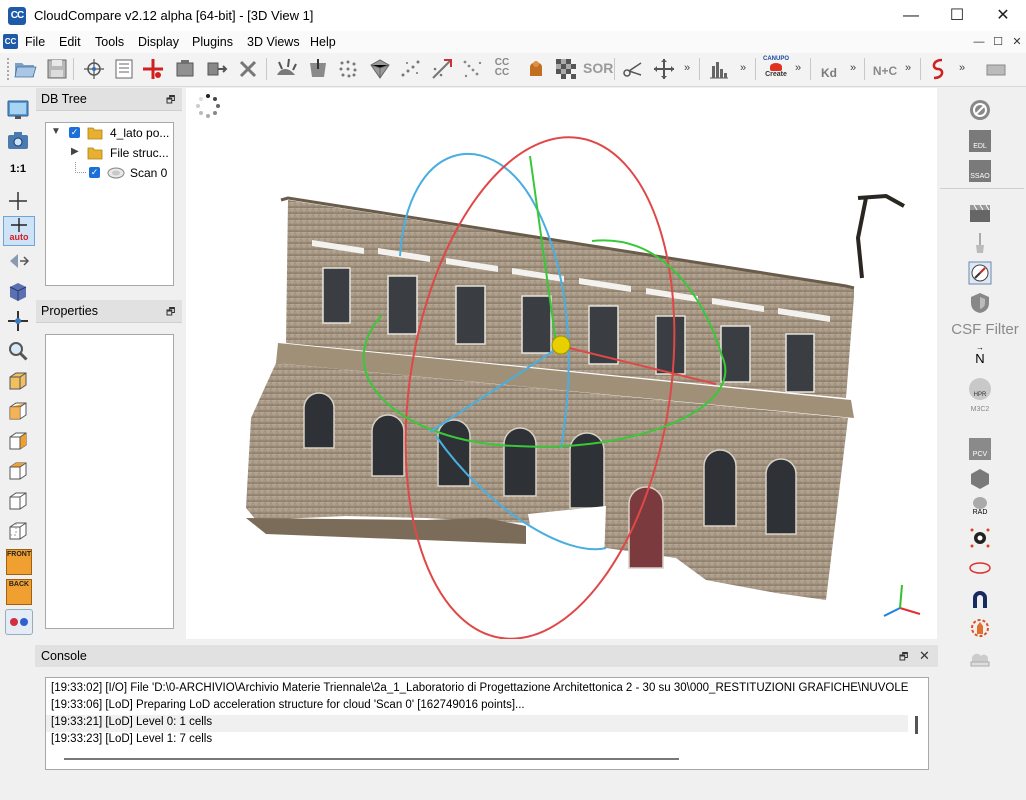 This screenshot has width=1026, height=800. Describe the element at coordinates (18, 531) in the screenshot. I see `view-back-cube-icon` at that location.